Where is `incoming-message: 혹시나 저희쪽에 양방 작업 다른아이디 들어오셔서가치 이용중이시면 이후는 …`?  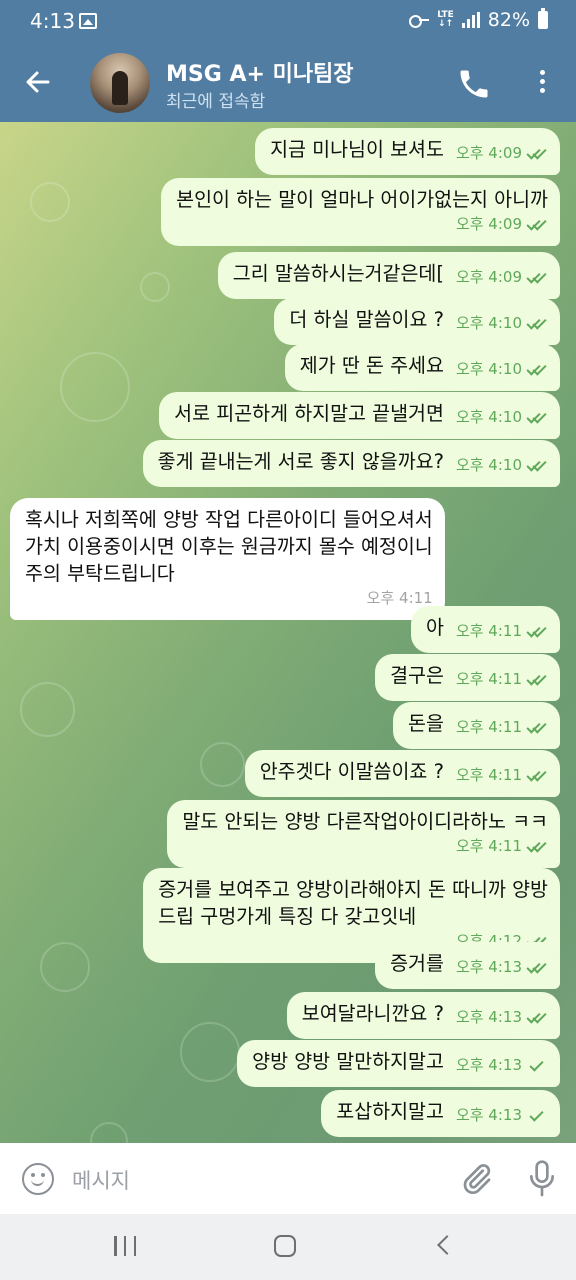
incoming-message: 혹시나 저희쪽에 양방 작업 다른아이디 들어오셔서가치 이용중이시면 이후는 … is located at coordinates (227, 559).